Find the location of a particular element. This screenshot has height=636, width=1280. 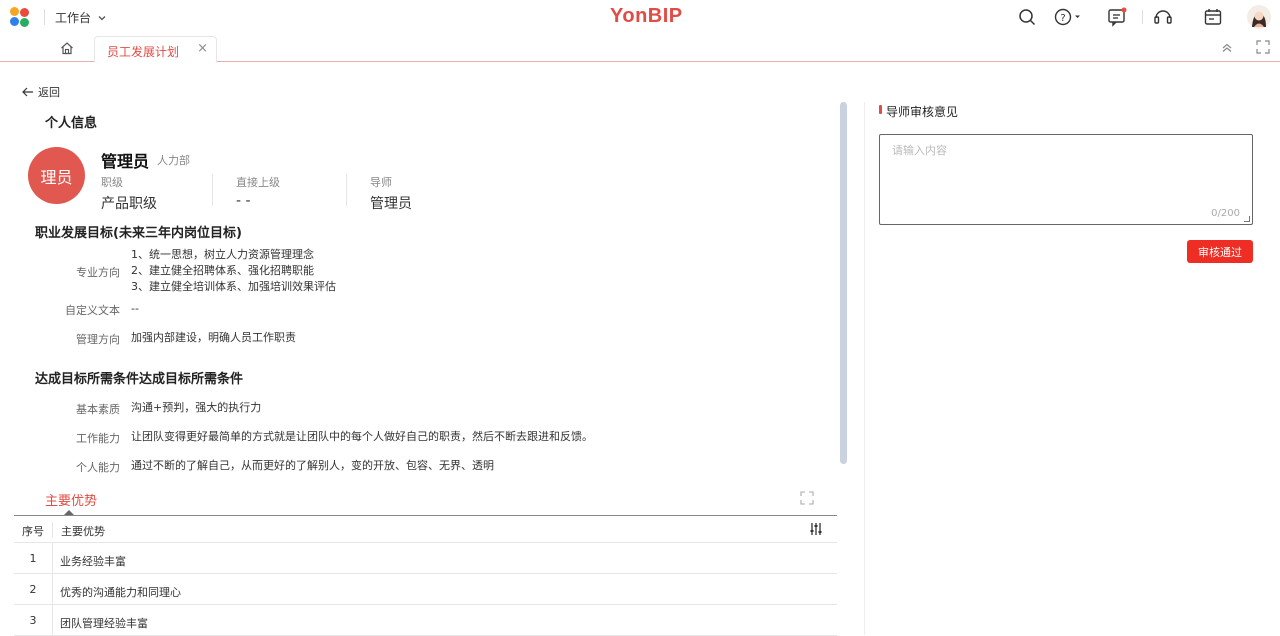

tab-employee-development-plan: 员工发展计划 × is located at coordinates (155, 49).